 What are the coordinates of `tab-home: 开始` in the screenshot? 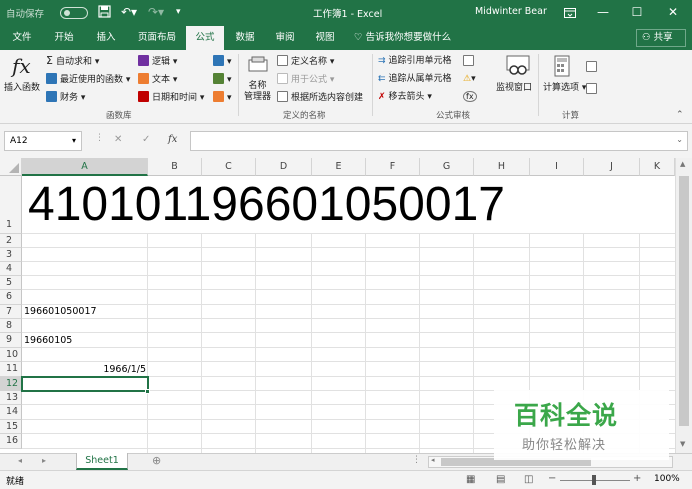 It's located at (64, 38).